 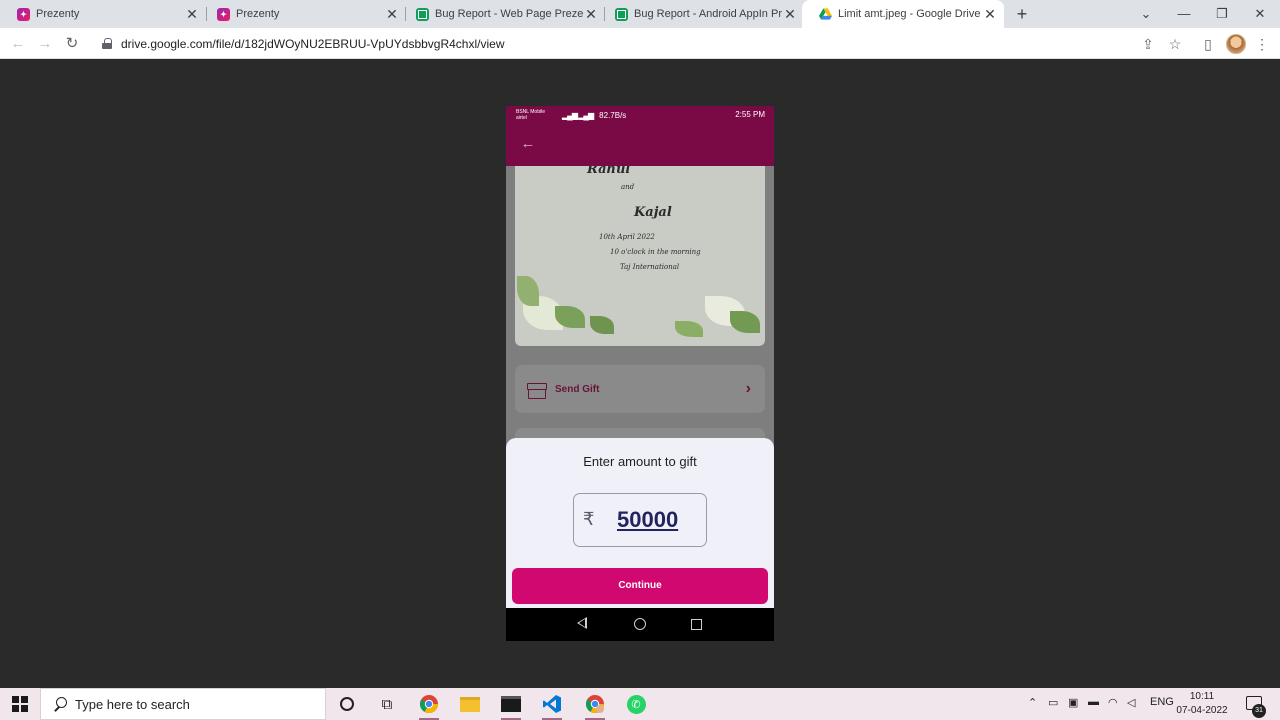 What do you see at coordinates (1202, 696) in the screenshot?
I see `clock-time: 10:11` at bounding box center [1202, 696].